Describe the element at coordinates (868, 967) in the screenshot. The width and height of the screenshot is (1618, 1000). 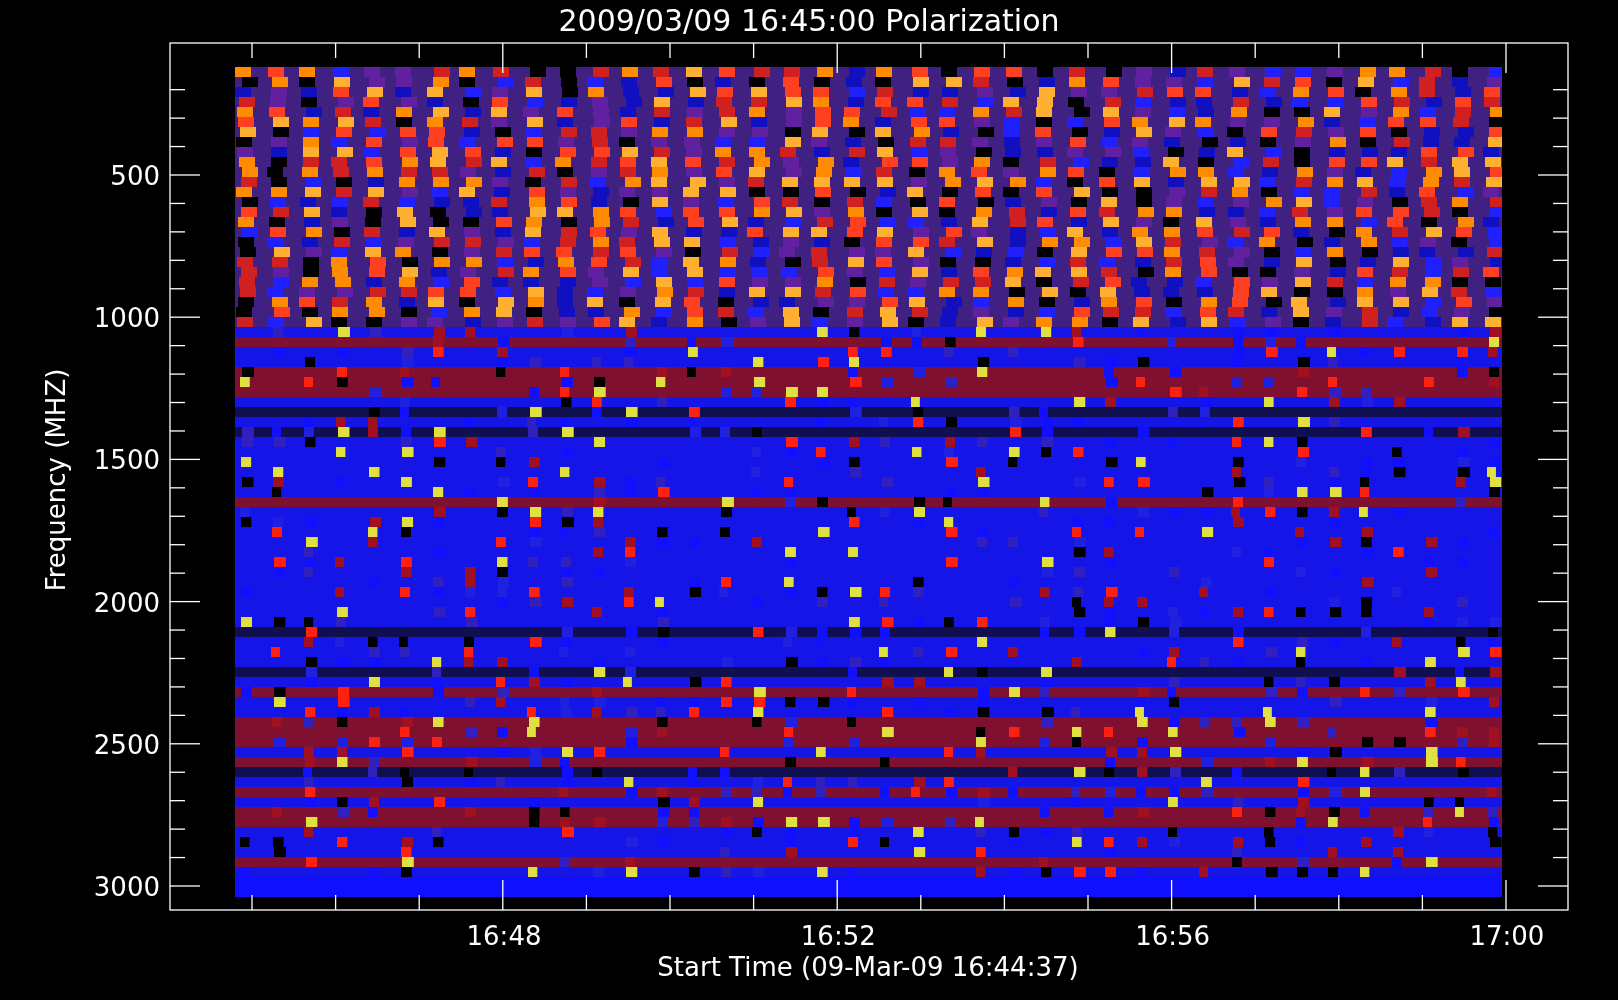
I see `x-axis-label: Start Time (09-Mar-09 16:44:37)` at that location.